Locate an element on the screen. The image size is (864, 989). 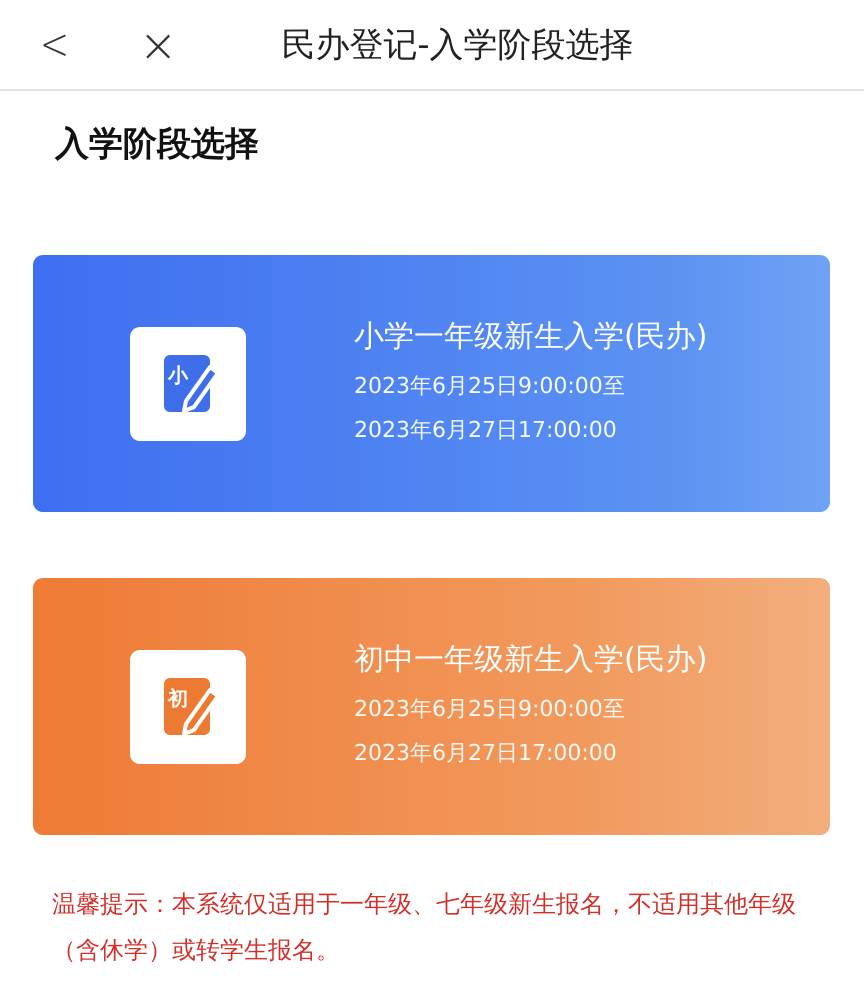
stage-title: 小学一年级新生入学(民办) is located at coordinates (531, 337).